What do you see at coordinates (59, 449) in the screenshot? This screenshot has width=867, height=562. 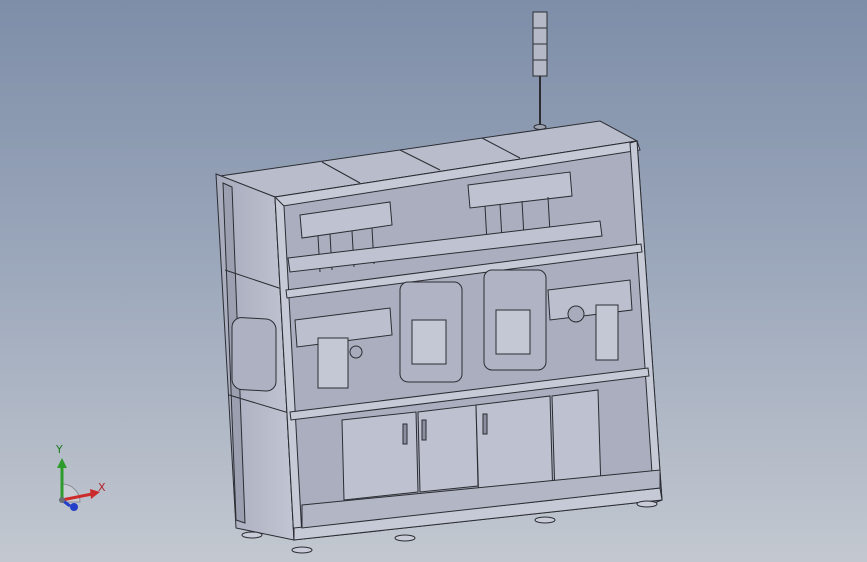 I see `y-axis-label: Y` at bounding box center [59, 449].